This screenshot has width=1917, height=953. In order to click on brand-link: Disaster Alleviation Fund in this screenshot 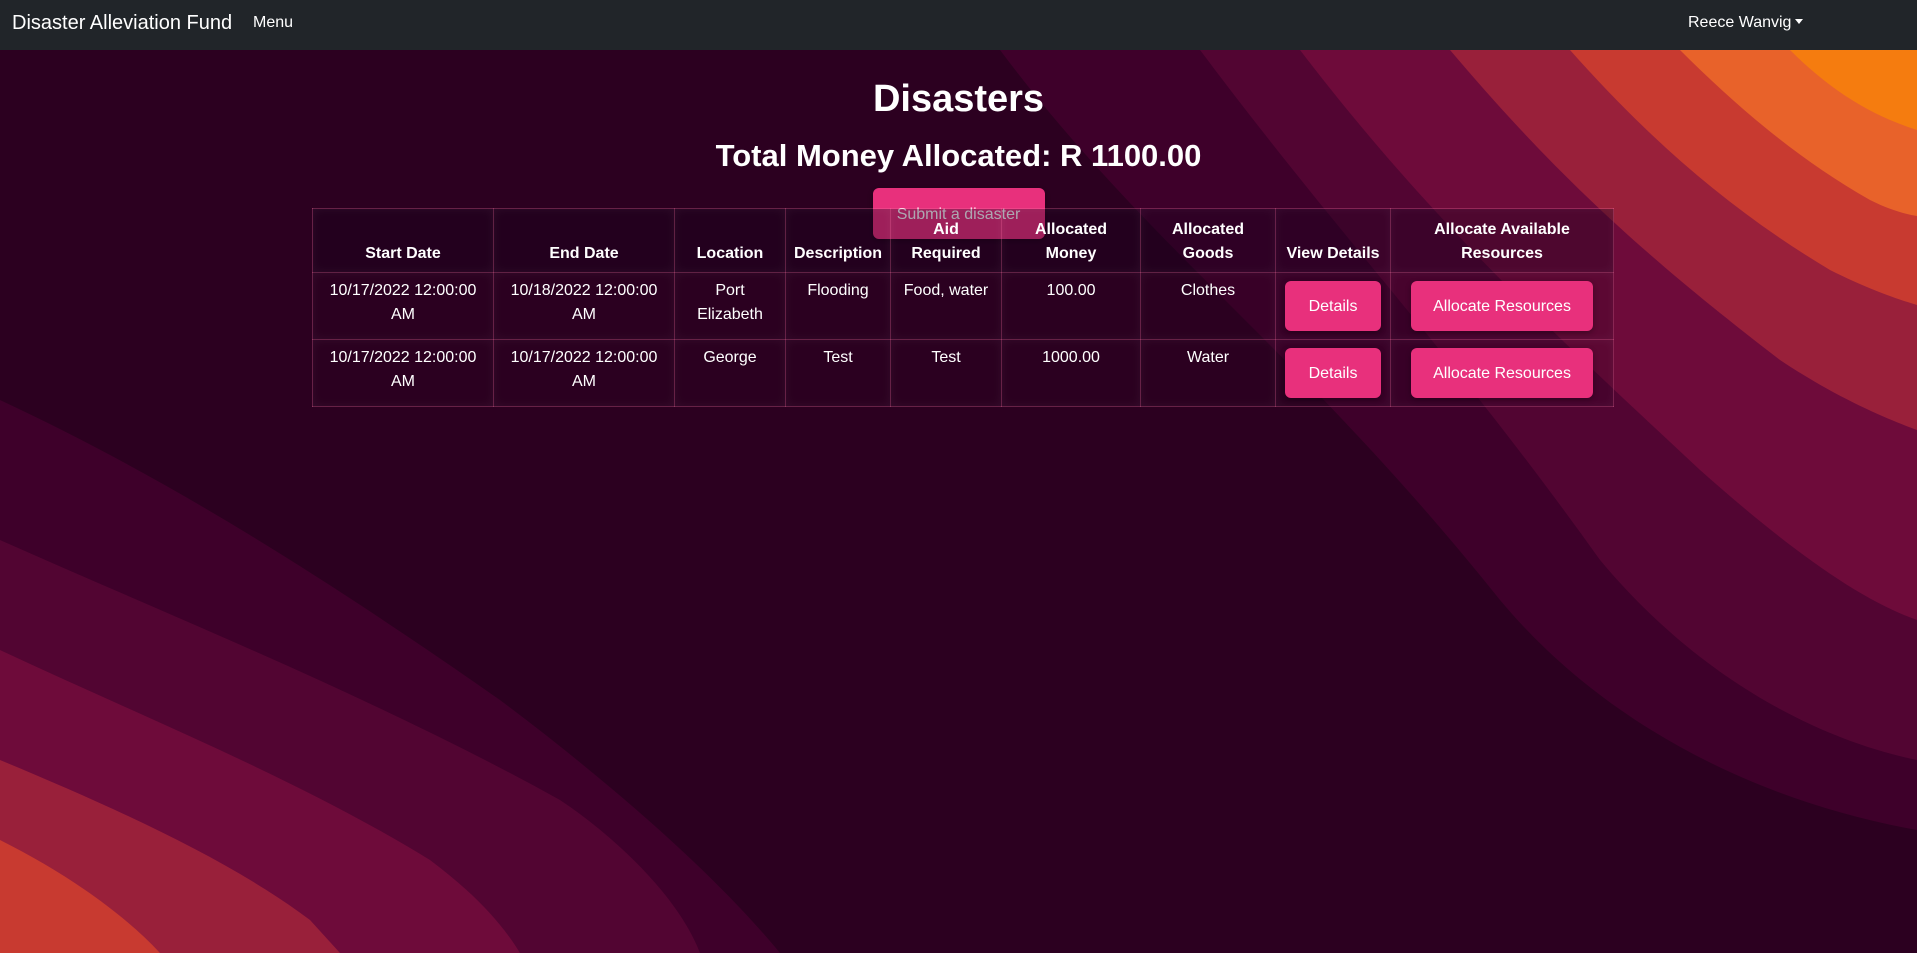, I will do `click(122, 23)`.